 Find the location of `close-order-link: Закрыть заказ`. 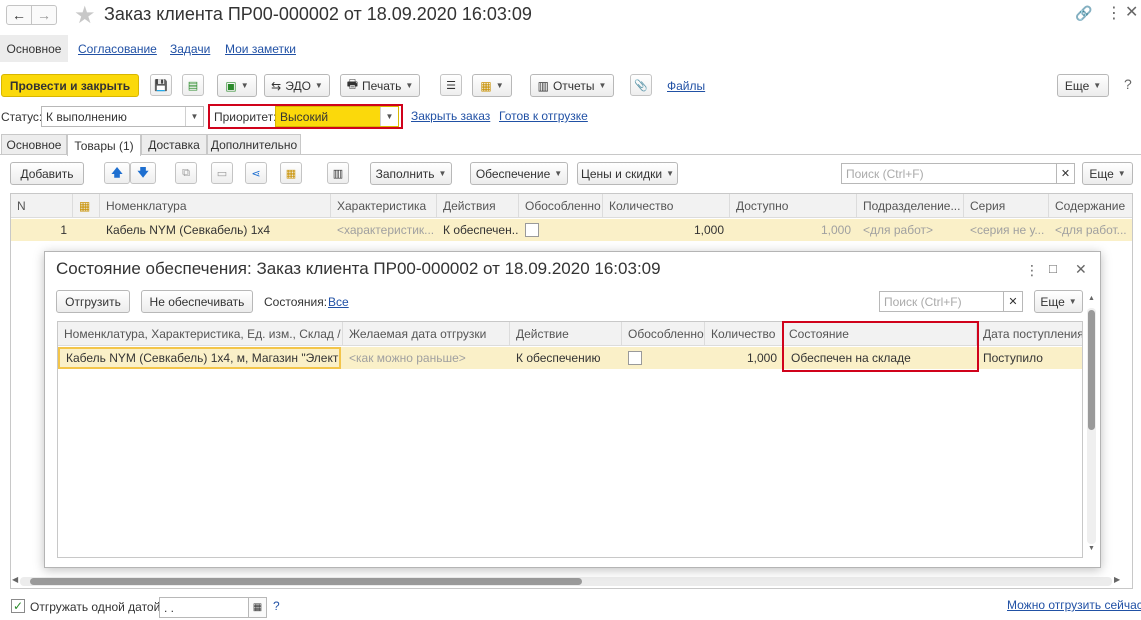

close-order-link: Закрыть заказ is located at coordinates (450, 116).